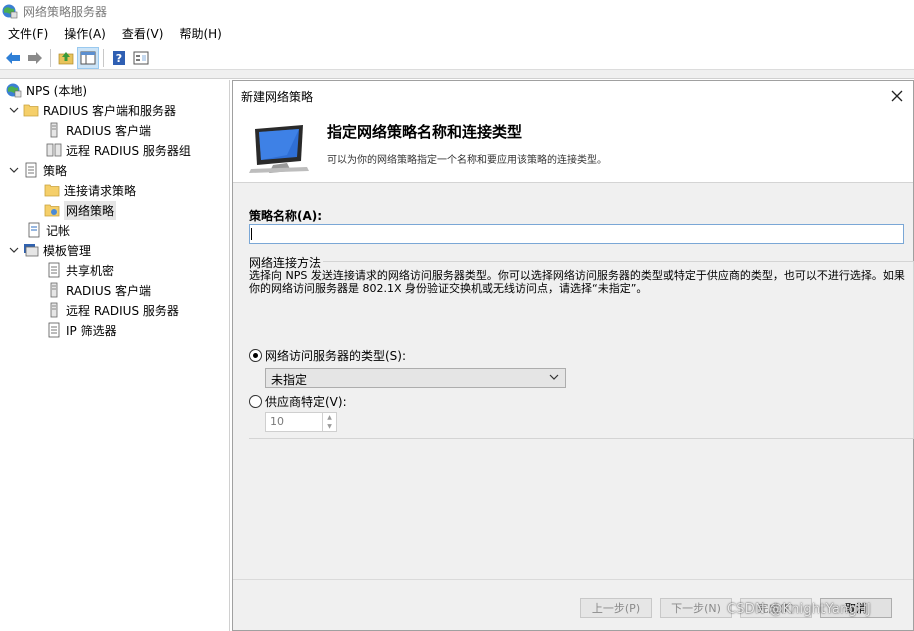  Describe the element at coordinates (573, 579) in the screenshot. I see `footer-divider` at that location.